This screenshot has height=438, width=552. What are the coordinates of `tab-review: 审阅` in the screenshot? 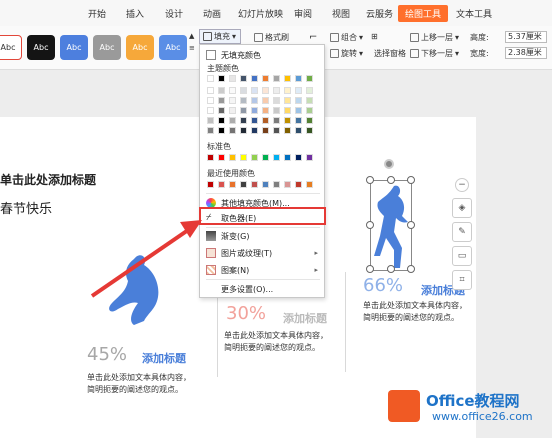 It's located at (303, 13).